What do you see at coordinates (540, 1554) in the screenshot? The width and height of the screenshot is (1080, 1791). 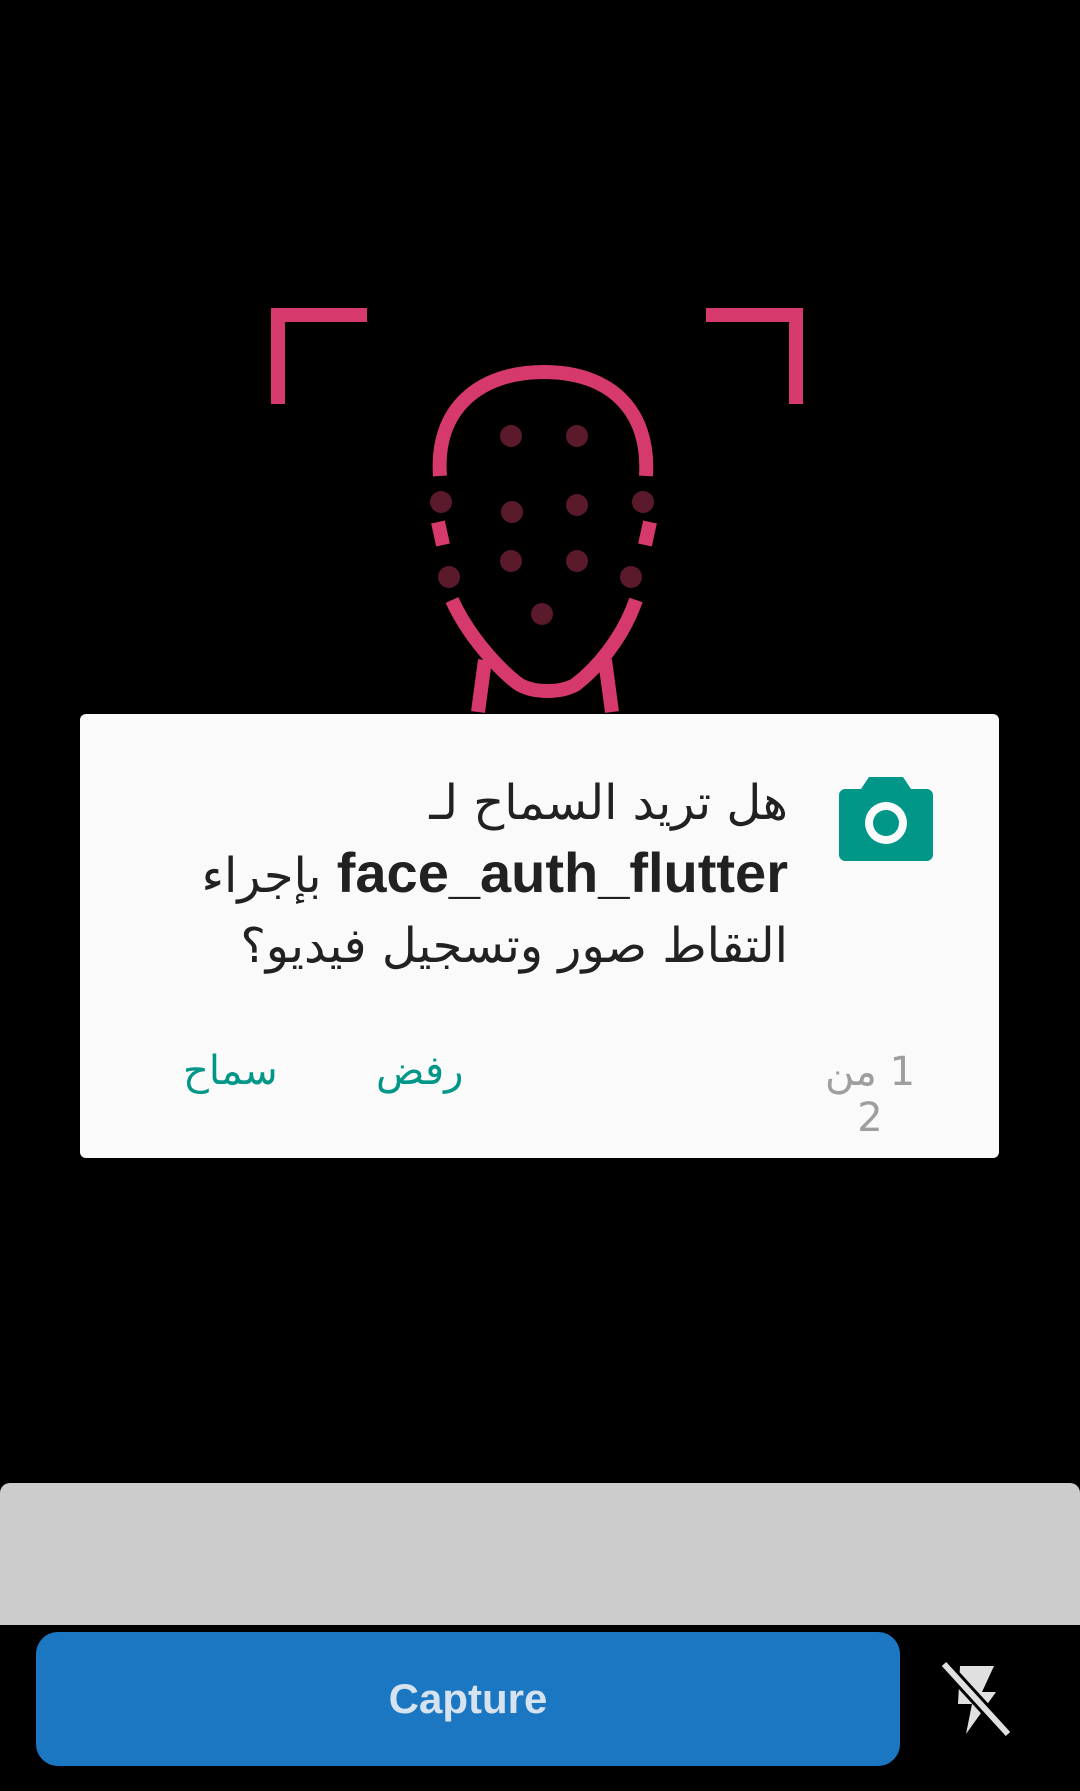 I see `preview-panel` at bounding box center [540, 1554].